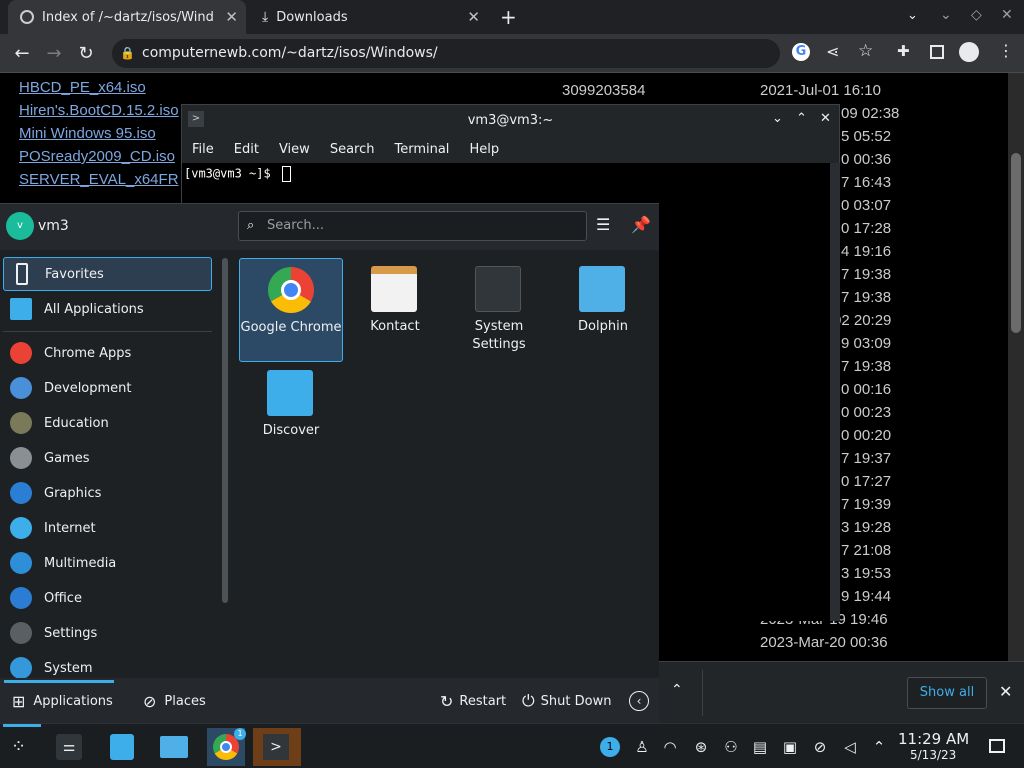 The height and width of the screenshot is (768, 1024). What do you see at coordinates (203, 149) in the screenshot?
I see `menu-file: File` at bounding box center [203, 149].